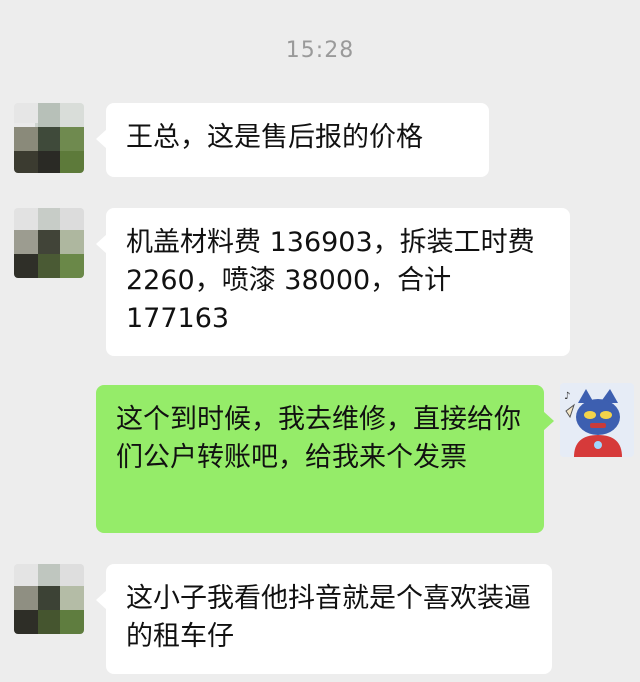 Image resolution: width=640 pixels, height=682 pixels. I want to click on message-text: 这小子我看他抖音就是个喜欢装逼的租车仔, so click(328, 617).